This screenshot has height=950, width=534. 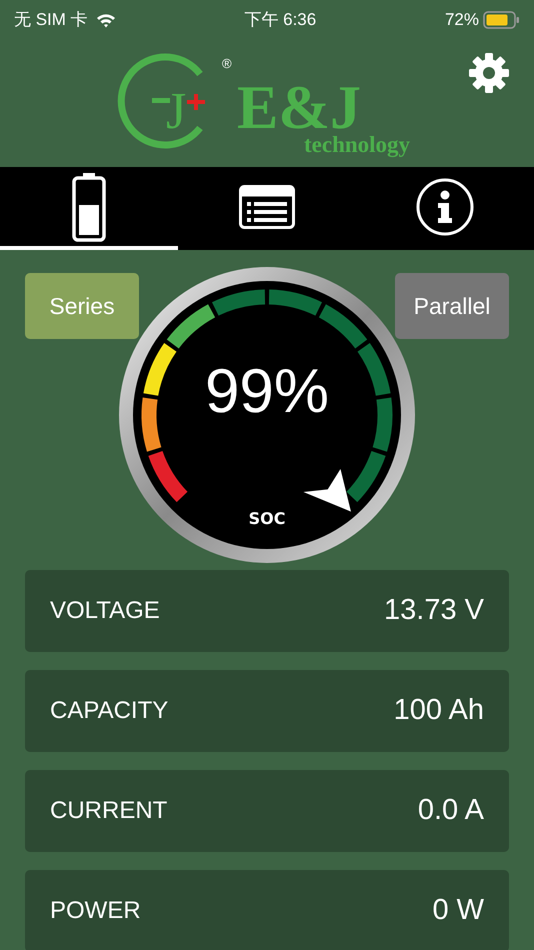 What do you see at coordinates (105, 611) in the screenshot?
I see `reading-name: VOLTAGE` at bounding box center [105, 611].